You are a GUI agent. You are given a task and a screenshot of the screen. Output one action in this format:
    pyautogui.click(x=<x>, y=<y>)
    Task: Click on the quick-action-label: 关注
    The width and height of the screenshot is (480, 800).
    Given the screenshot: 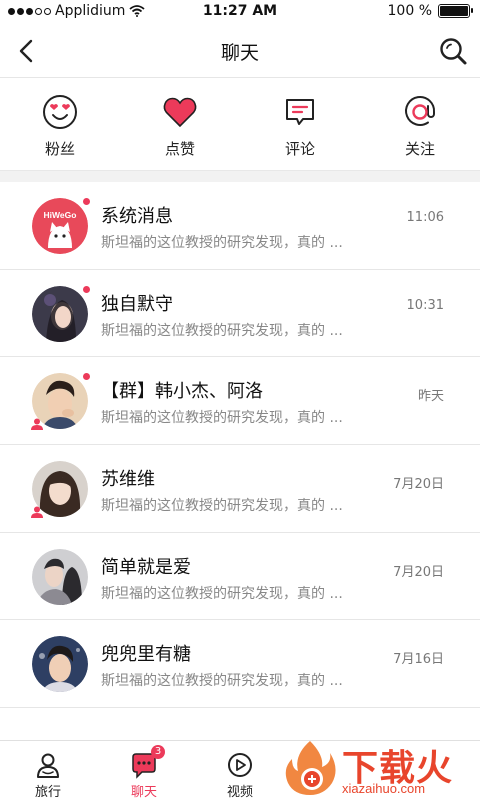 What is the action you would take?
    pyautogui.click(x=419, y=149)
    